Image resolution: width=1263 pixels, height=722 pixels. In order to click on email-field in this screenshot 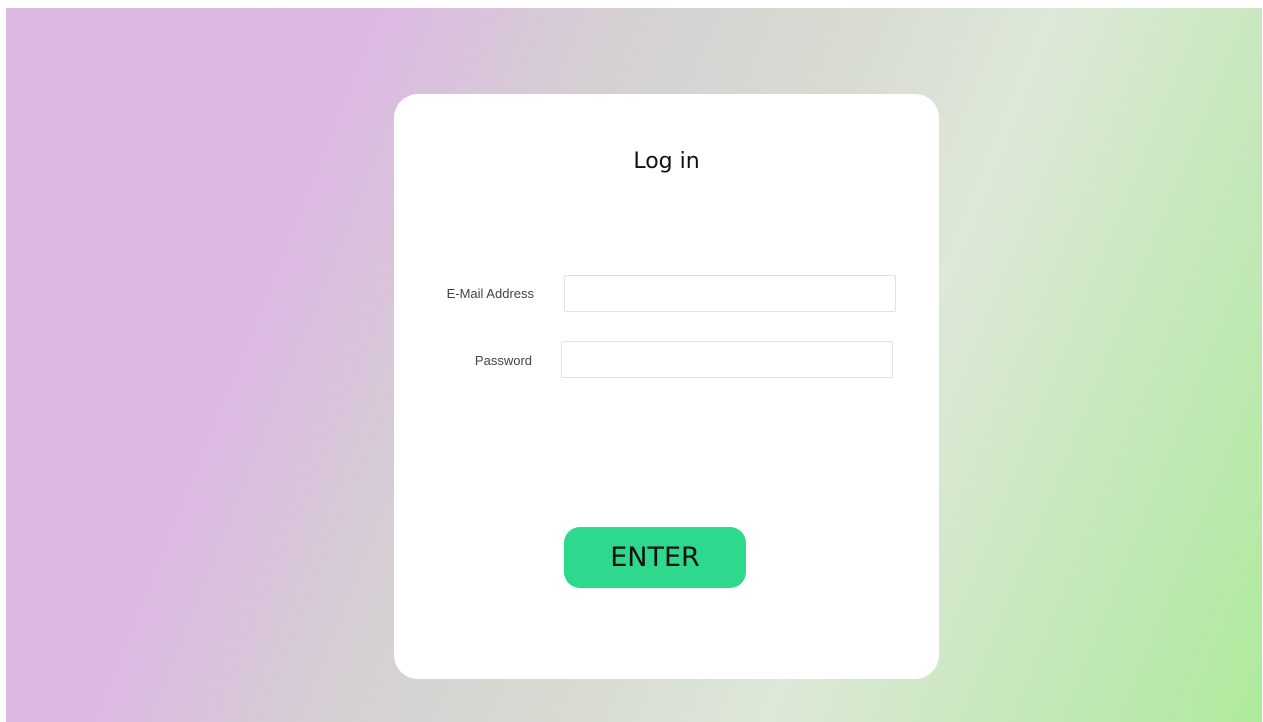, I will do `click(730, 293)`.